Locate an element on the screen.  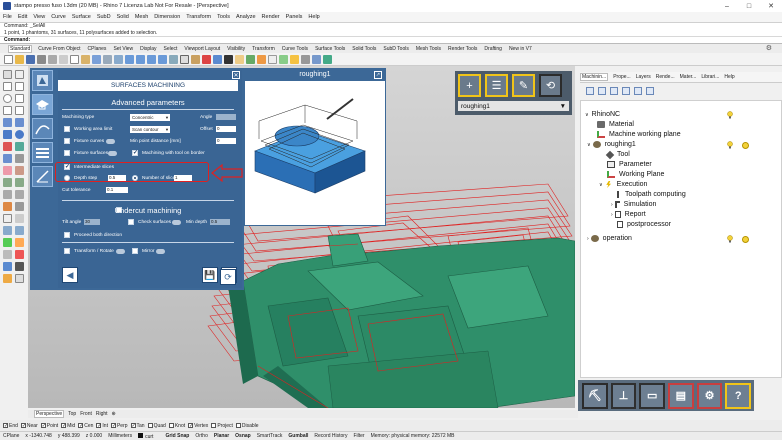
tab-help: Help is located at coordinates (729, 77).